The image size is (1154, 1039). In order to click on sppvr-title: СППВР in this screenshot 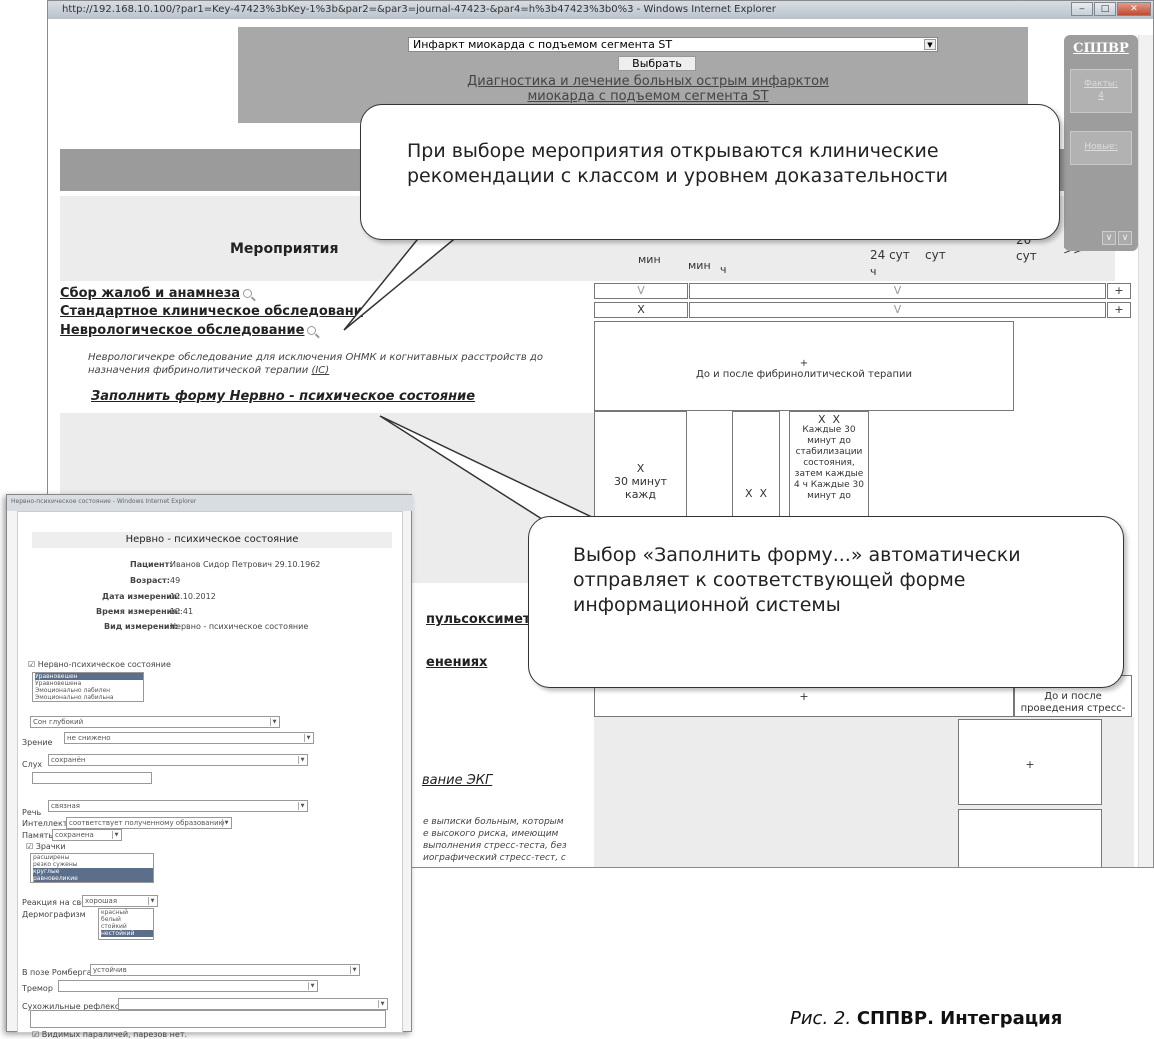, I will do `click(1101, 48)`.